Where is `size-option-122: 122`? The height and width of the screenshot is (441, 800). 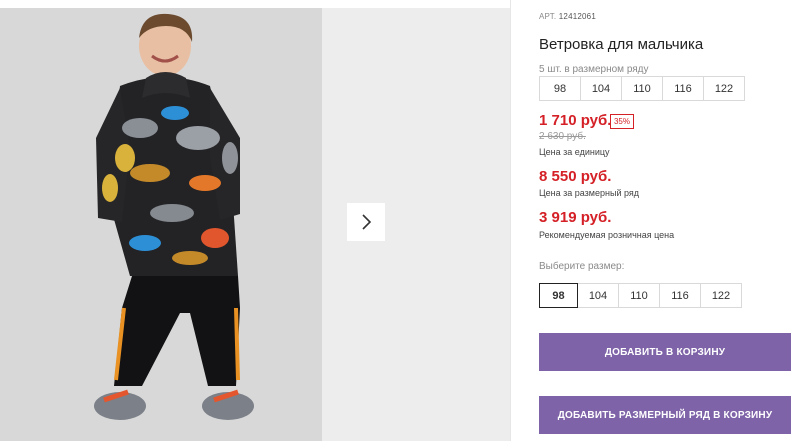
size-option-122: 122 is located at coordinates (721, 295).